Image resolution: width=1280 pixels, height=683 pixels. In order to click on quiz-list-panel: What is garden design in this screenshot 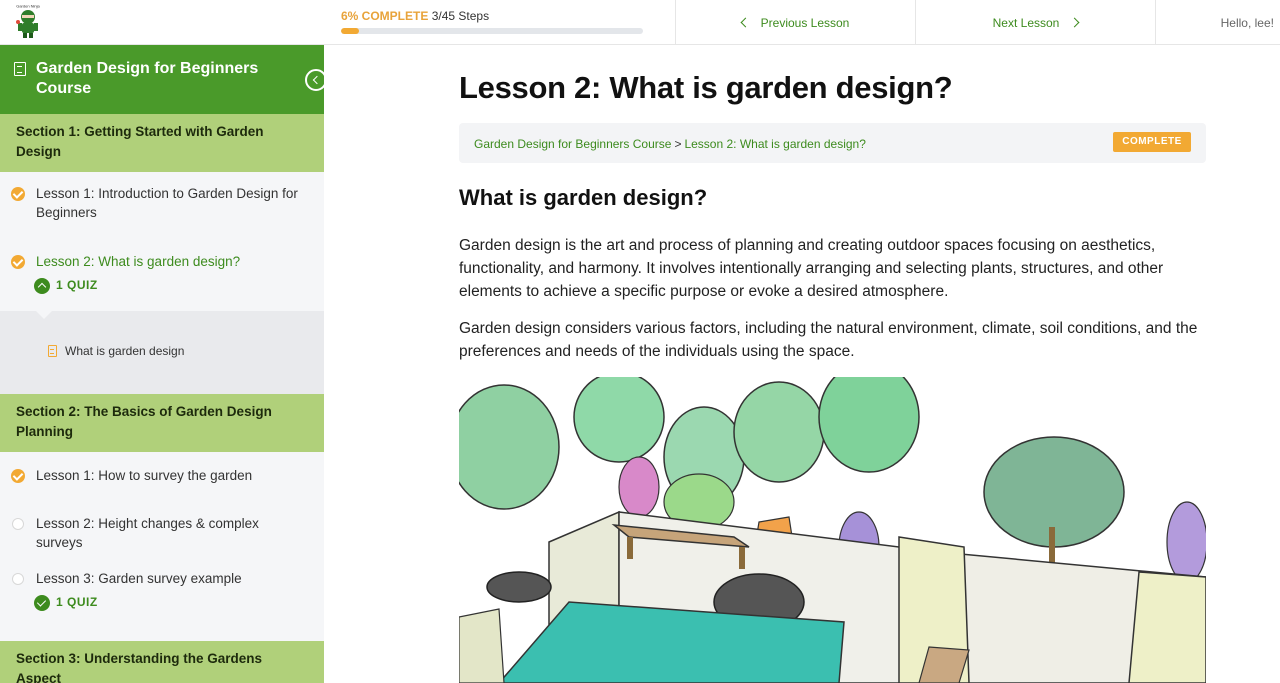, I will do `click(162, 352)`.